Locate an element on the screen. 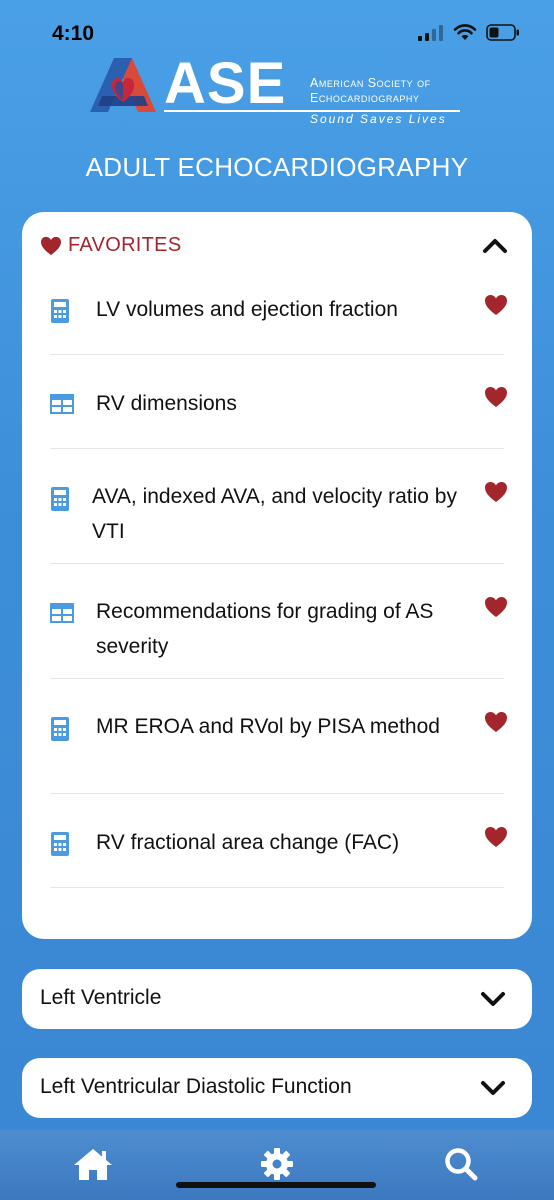  bottom-tab-bar is located at coordinates (277, 1165).